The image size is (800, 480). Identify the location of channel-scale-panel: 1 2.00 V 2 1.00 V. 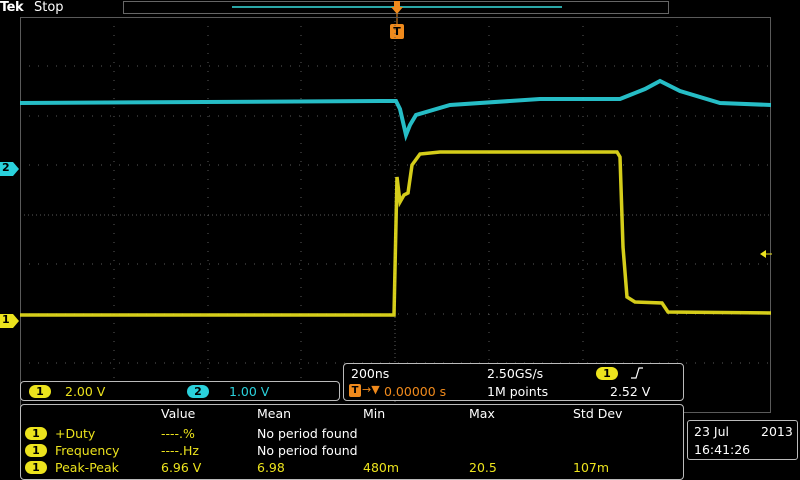
(180, 391).